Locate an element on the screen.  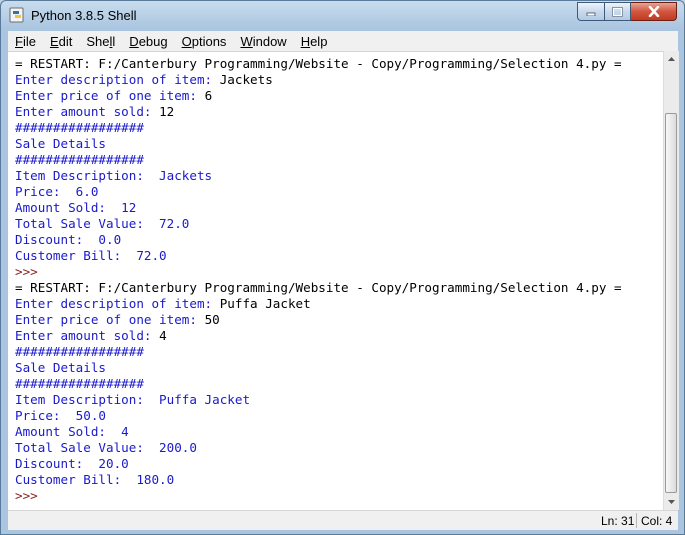
menu-help: Help is located at coordinates (314, 41).